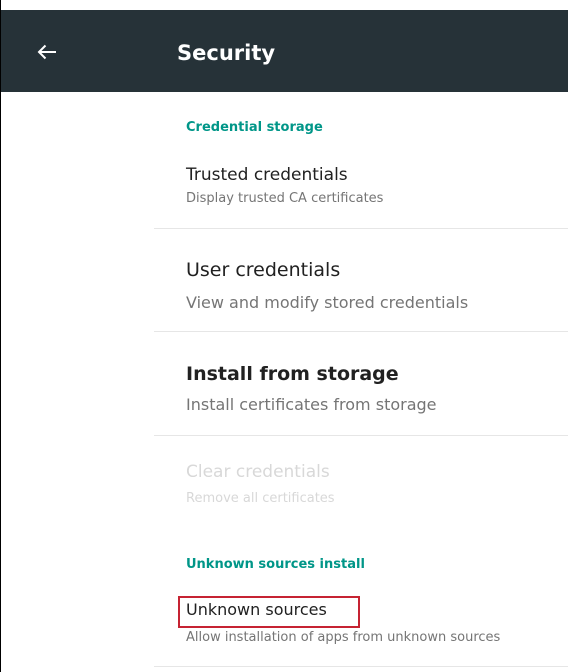 The width and height of the screenshot is (568, 672). Describe the element at coordinates (256, 609) in the screenshot. I see `unknown-sources-title: Unknown sources` at that location.